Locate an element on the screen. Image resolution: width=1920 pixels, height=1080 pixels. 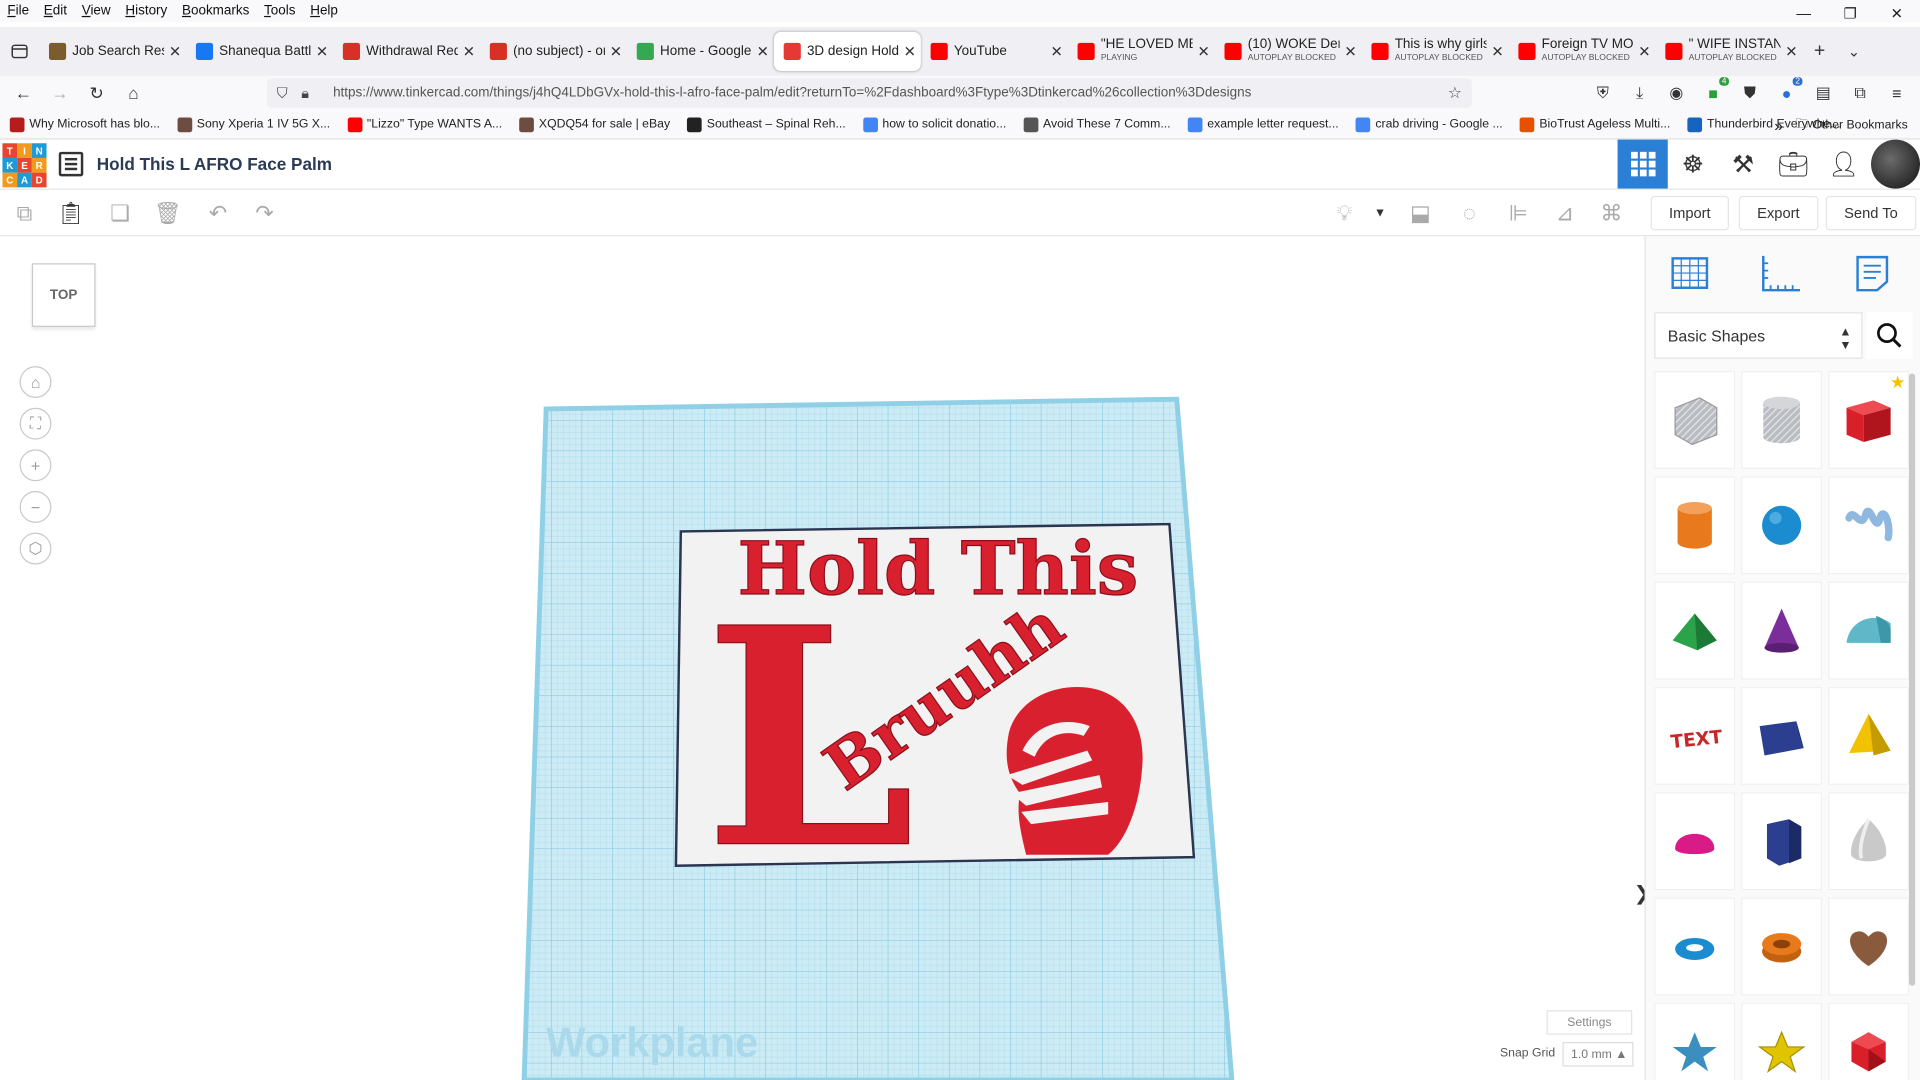
panel-scrollbar is located at coordinates (1912, 679).